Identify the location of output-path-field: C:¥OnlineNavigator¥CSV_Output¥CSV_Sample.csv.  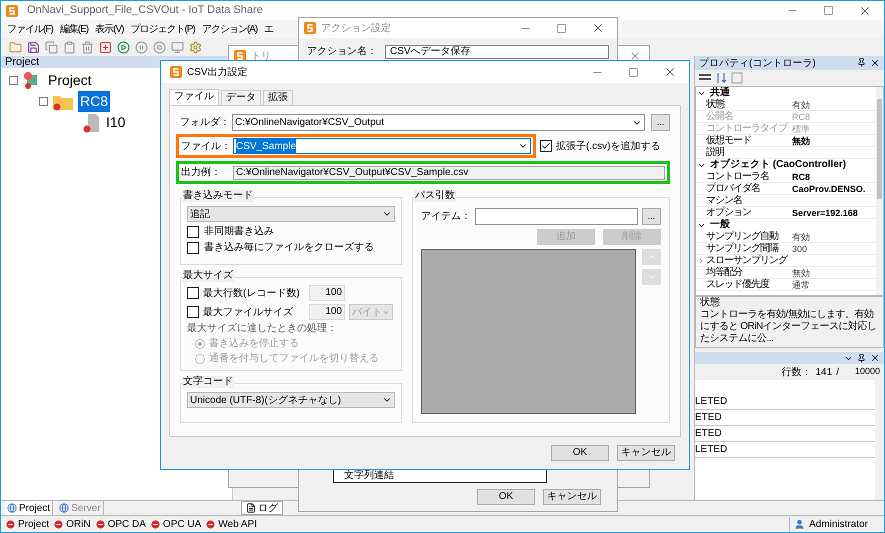
(449, 173).